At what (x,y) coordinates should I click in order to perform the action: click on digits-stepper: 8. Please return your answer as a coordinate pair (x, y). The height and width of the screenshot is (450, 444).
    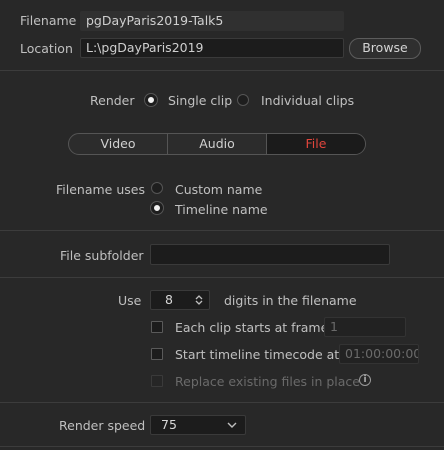
    Looking at the image, I should click on (180, 300).